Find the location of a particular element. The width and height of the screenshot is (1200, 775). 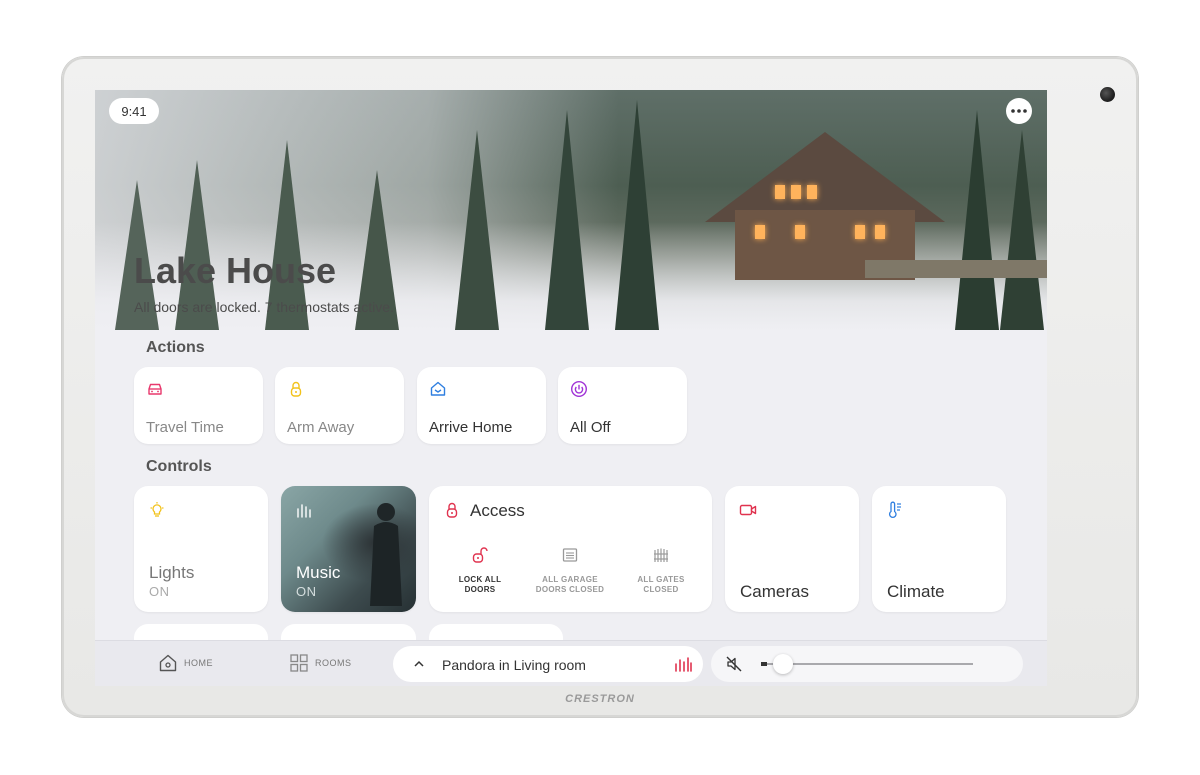

actions-heading: Actions is located at coordinates (175, 347).